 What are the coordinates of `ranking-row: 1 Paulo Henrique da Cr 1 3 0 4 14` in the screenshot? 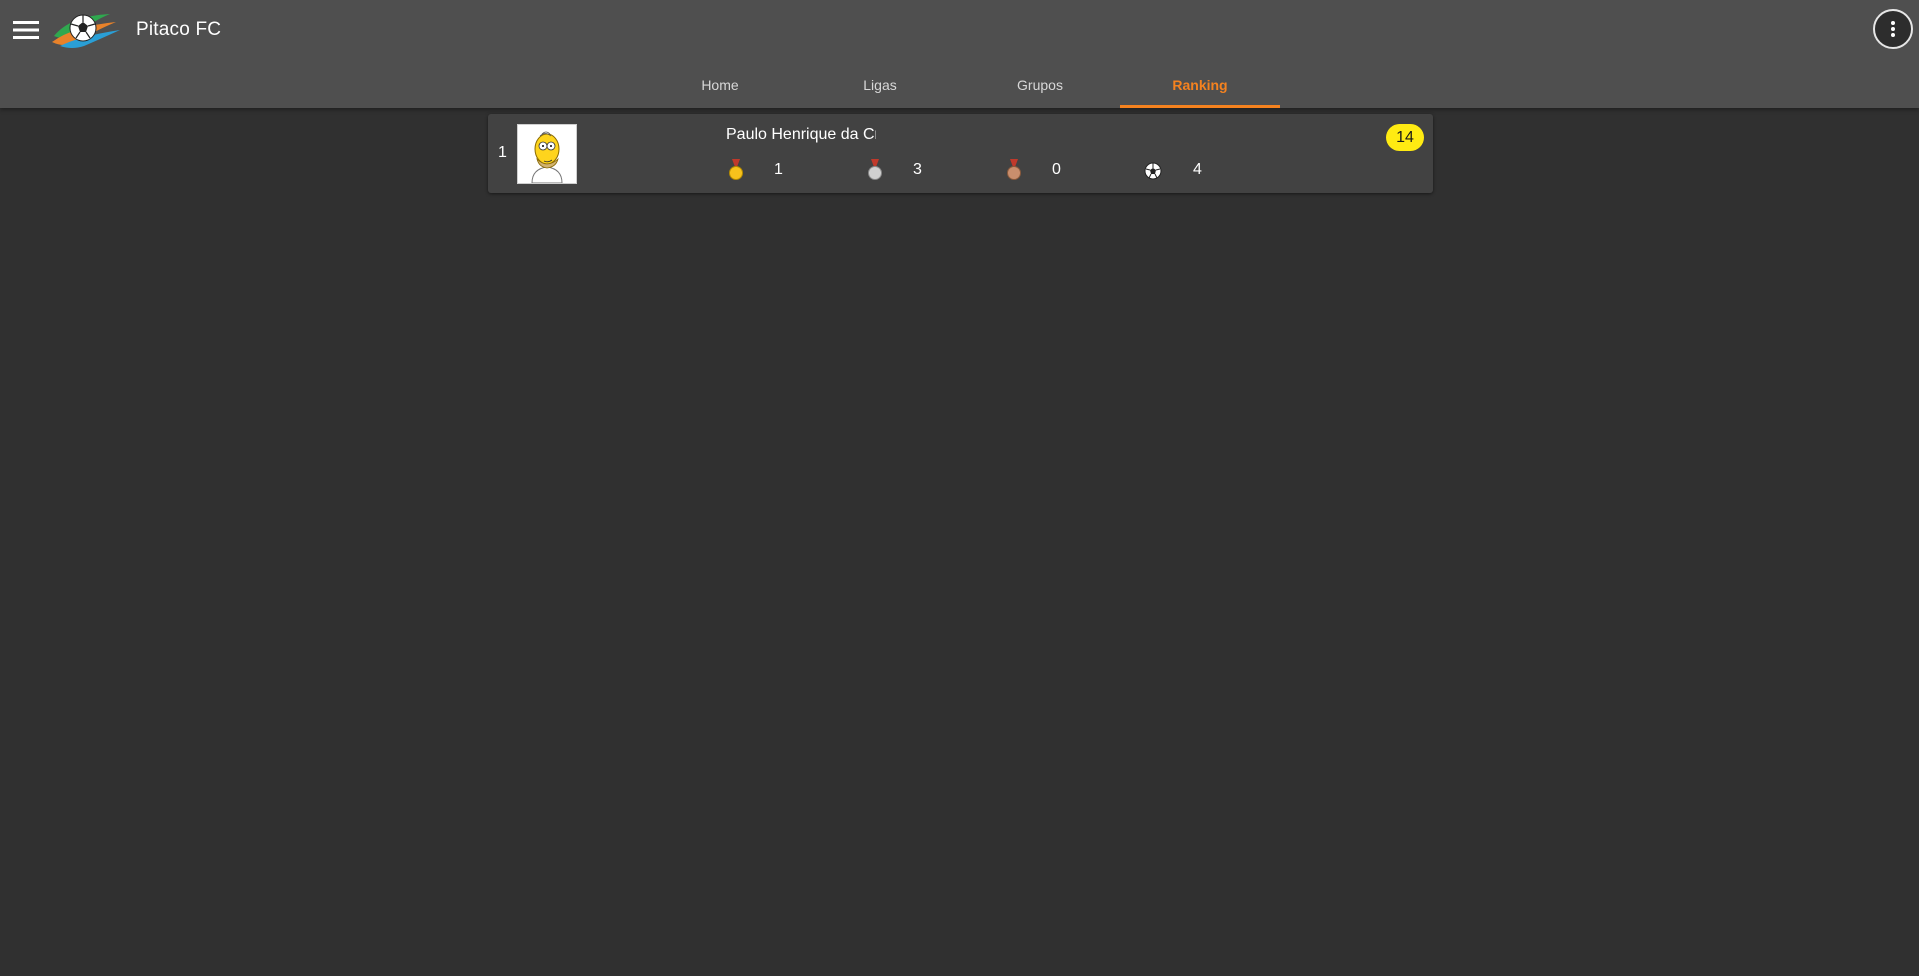 It's located at (960, 153).